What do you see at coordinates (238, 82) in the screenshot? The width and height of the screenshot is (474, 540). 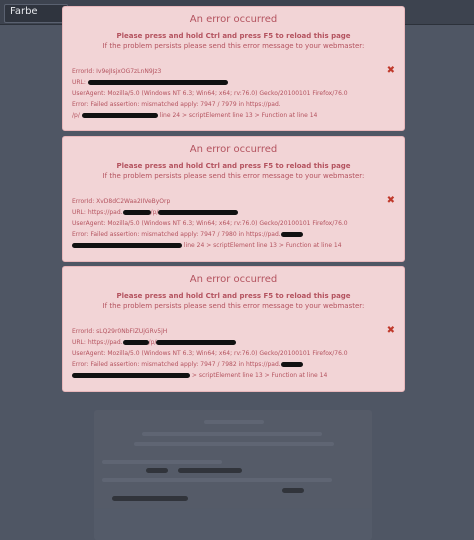 I see `error-url: URL:` at bounding box center [238, 82].